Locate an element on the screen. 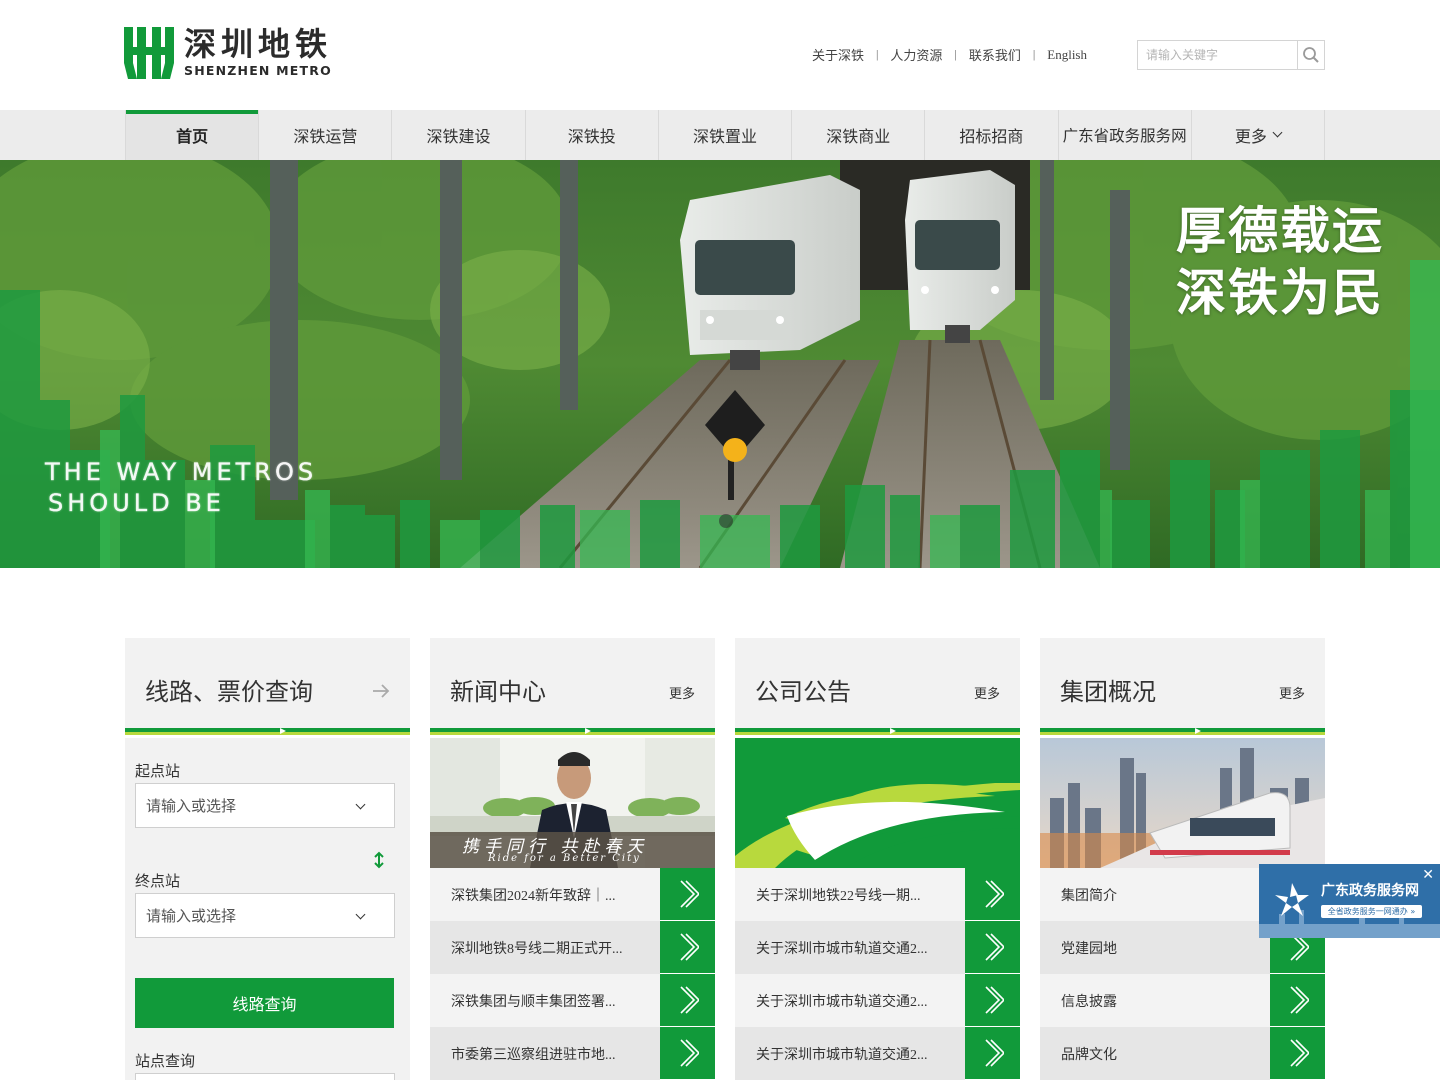 Image resolution: width=1440 pixels, height=1080 pixels. swap-stations-icon is located at coordinates (379, 860).